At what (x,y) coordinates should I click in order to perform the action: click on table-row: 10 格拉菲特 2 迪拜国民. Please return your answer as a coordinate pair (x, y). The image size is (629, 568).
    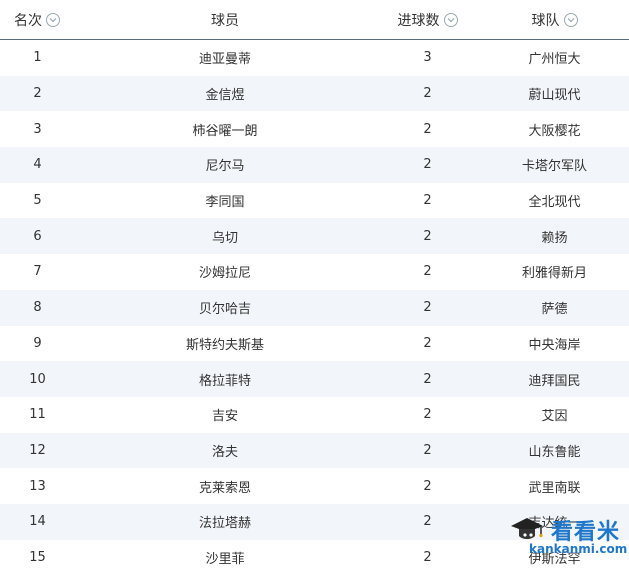
    Looking at the image, I should click on (314, 379).